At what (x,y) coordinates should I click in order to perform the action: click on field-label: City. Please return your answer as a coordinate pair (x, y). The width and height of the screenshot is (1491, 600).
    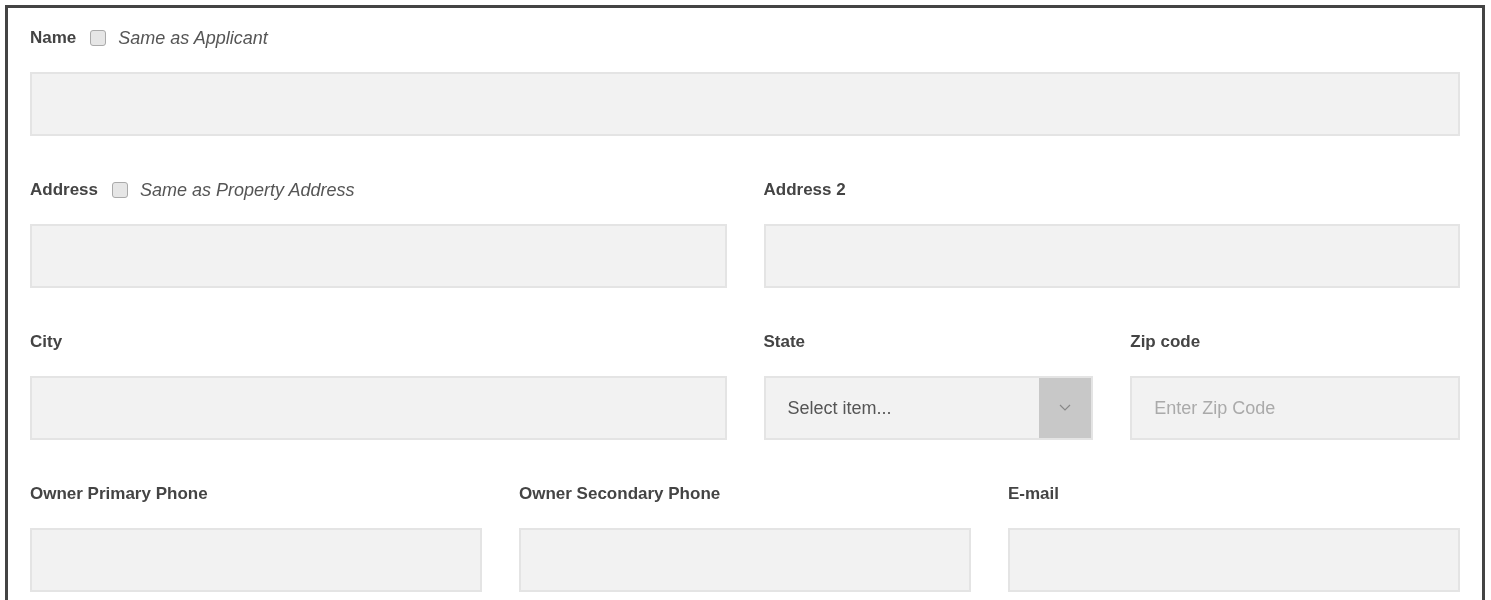
    Looking at the image, I should click on (46, 342).